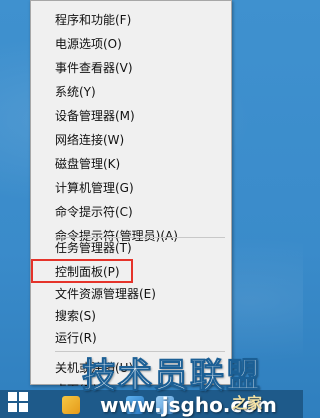 The height and width of the screenshot is (418, 320). I want to click on menu-item-disk-management: 磁盘管理(K), so click(140, 164).